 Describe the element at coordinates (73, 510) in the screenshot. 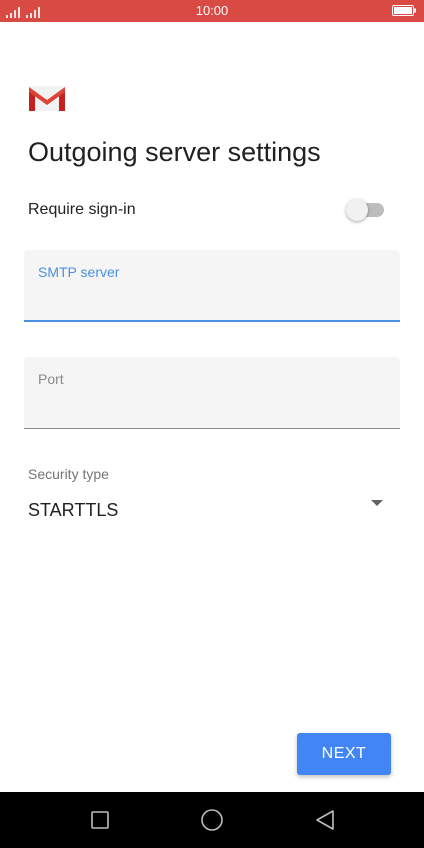

I see `security-type-value: STARTTLS` at that location.